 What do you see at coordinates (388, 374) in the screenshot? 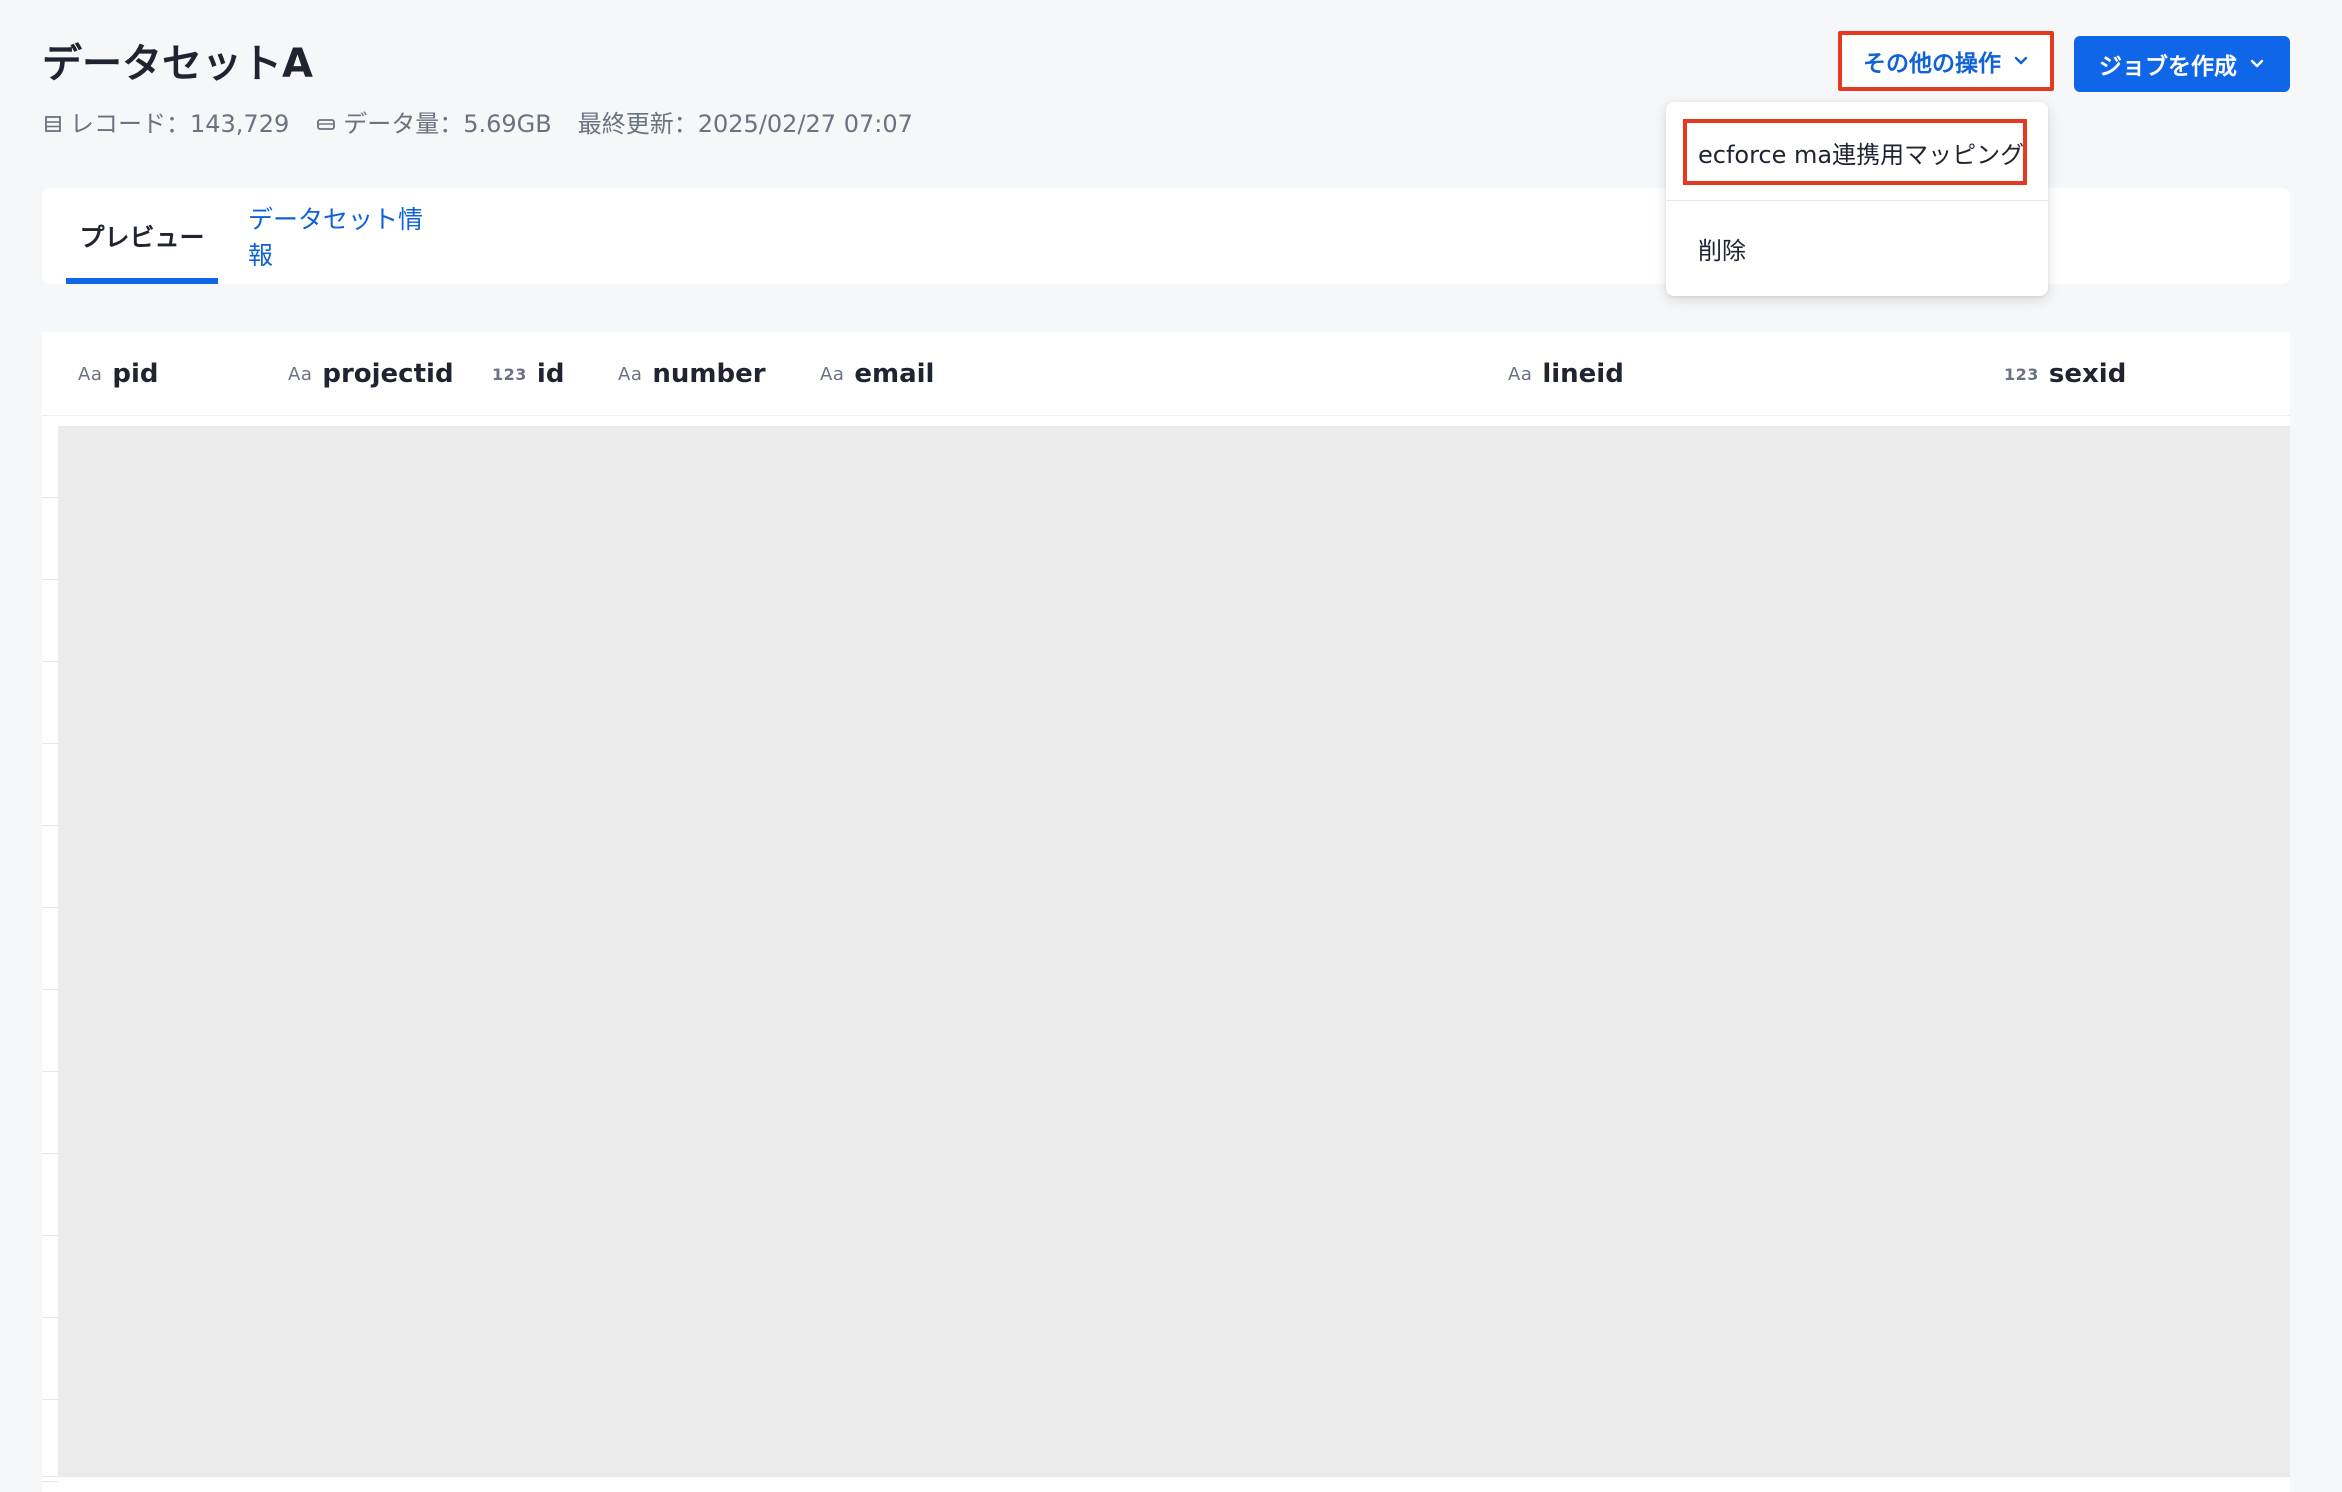
I see `column-name: projectid` at bounding box center [388, 374].